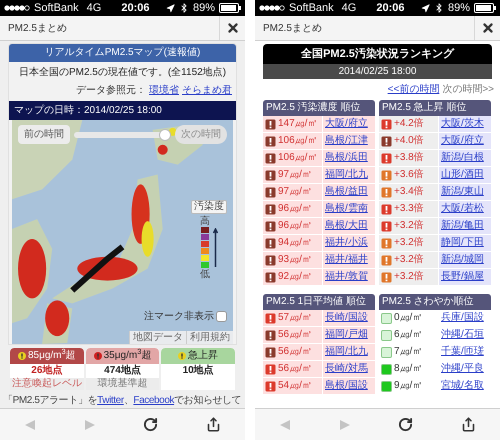  I want to click on legend-low-label: 低, so click(205, 274).